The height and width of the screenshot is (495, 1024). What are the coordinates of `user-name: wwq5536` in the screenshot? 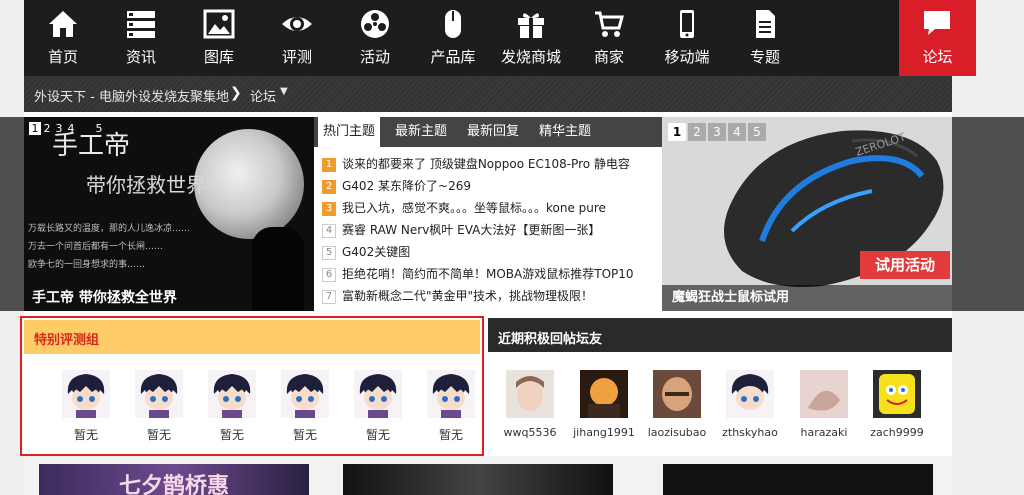 It's located at (530, 432).